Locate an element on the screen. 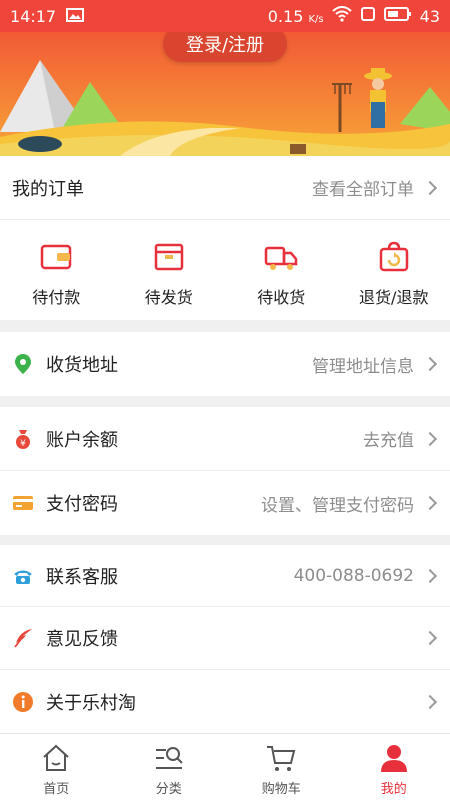 The image size is (450, 800). tab-label: 我的 is located at coordinates (393, 789).